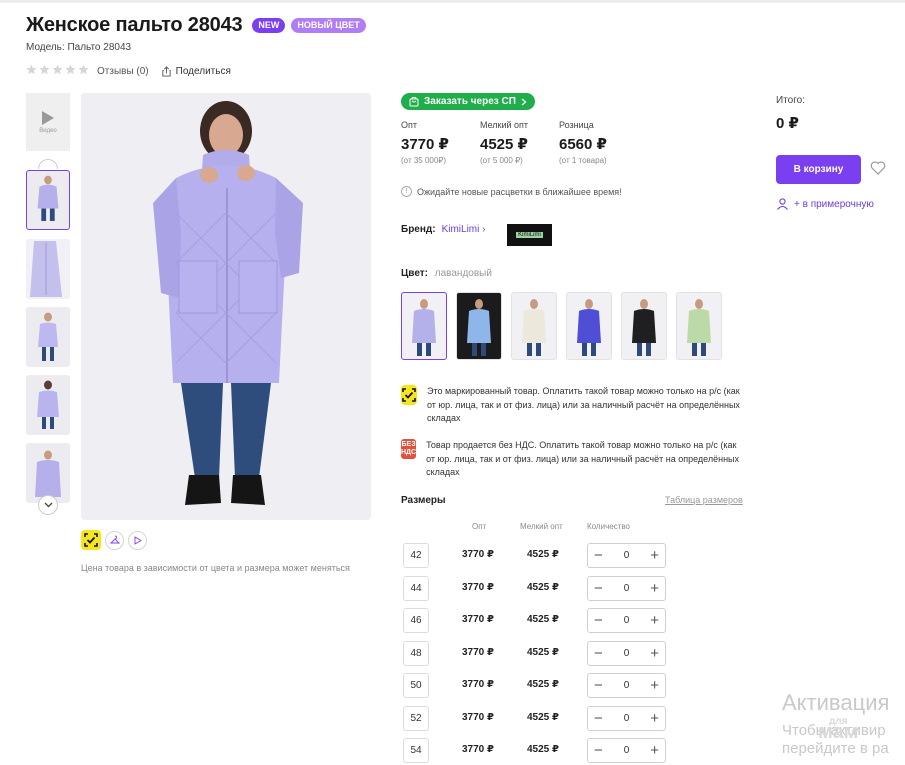 Image resolution: width=905 pixels, height=765 pixels. I want to click on rating-stars, so click(58, 71).